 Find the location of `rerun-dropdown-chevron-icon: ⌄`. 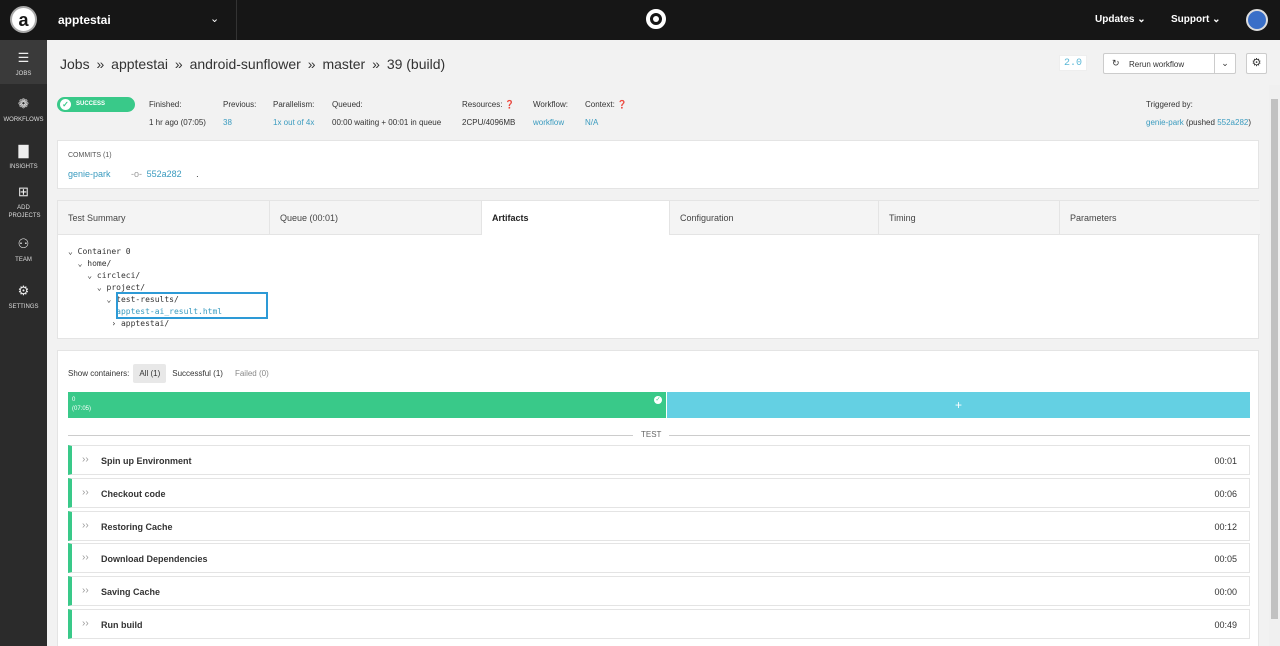

rerun-dropdown-chevron-icon: ⌄ is located at coordinates (1224, 63).